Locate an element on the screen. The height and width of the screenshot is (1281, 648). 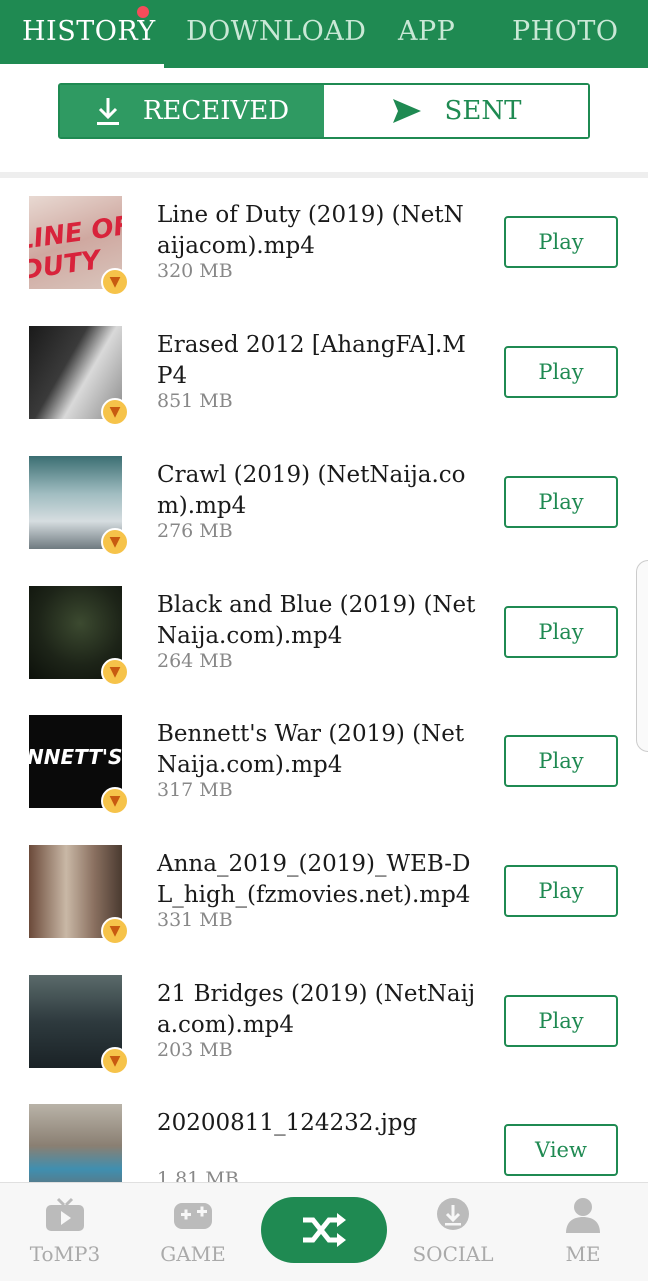
file-title: Crawl (2019) (NetNaija.com).mp4 is located at coordinates (311, 490).